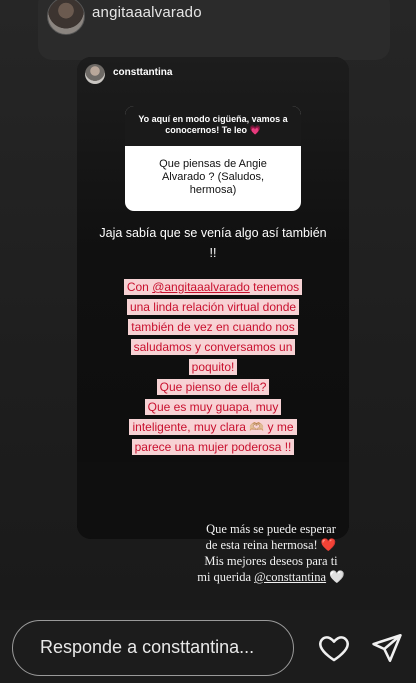  What do you see at coordinates (290, 577) in the screenshot?
I see `caption-mention: @consttantina` at bounding box center [290, 577].